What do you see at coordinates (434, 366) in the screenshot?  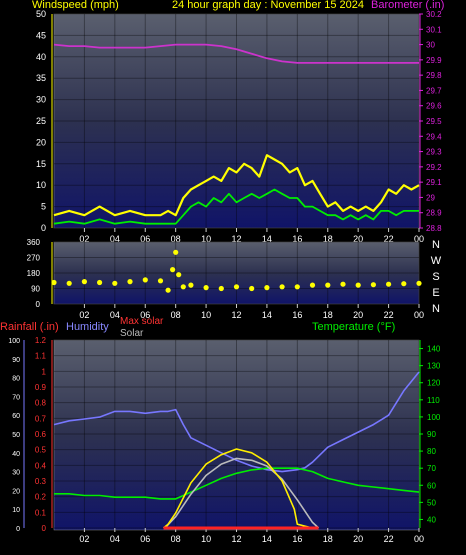 I see `temperature-tick-label: 130` at bounding box center [434, 366].